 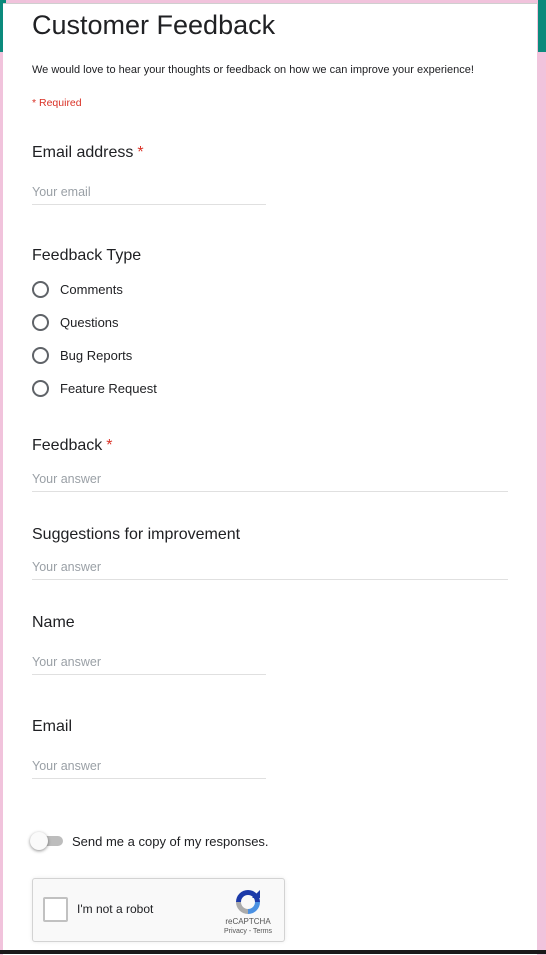 What do you see at coordinates (55, 909) in the screenshot?
I see `recaptcha-checkbox` at bounding box center [55, 909].